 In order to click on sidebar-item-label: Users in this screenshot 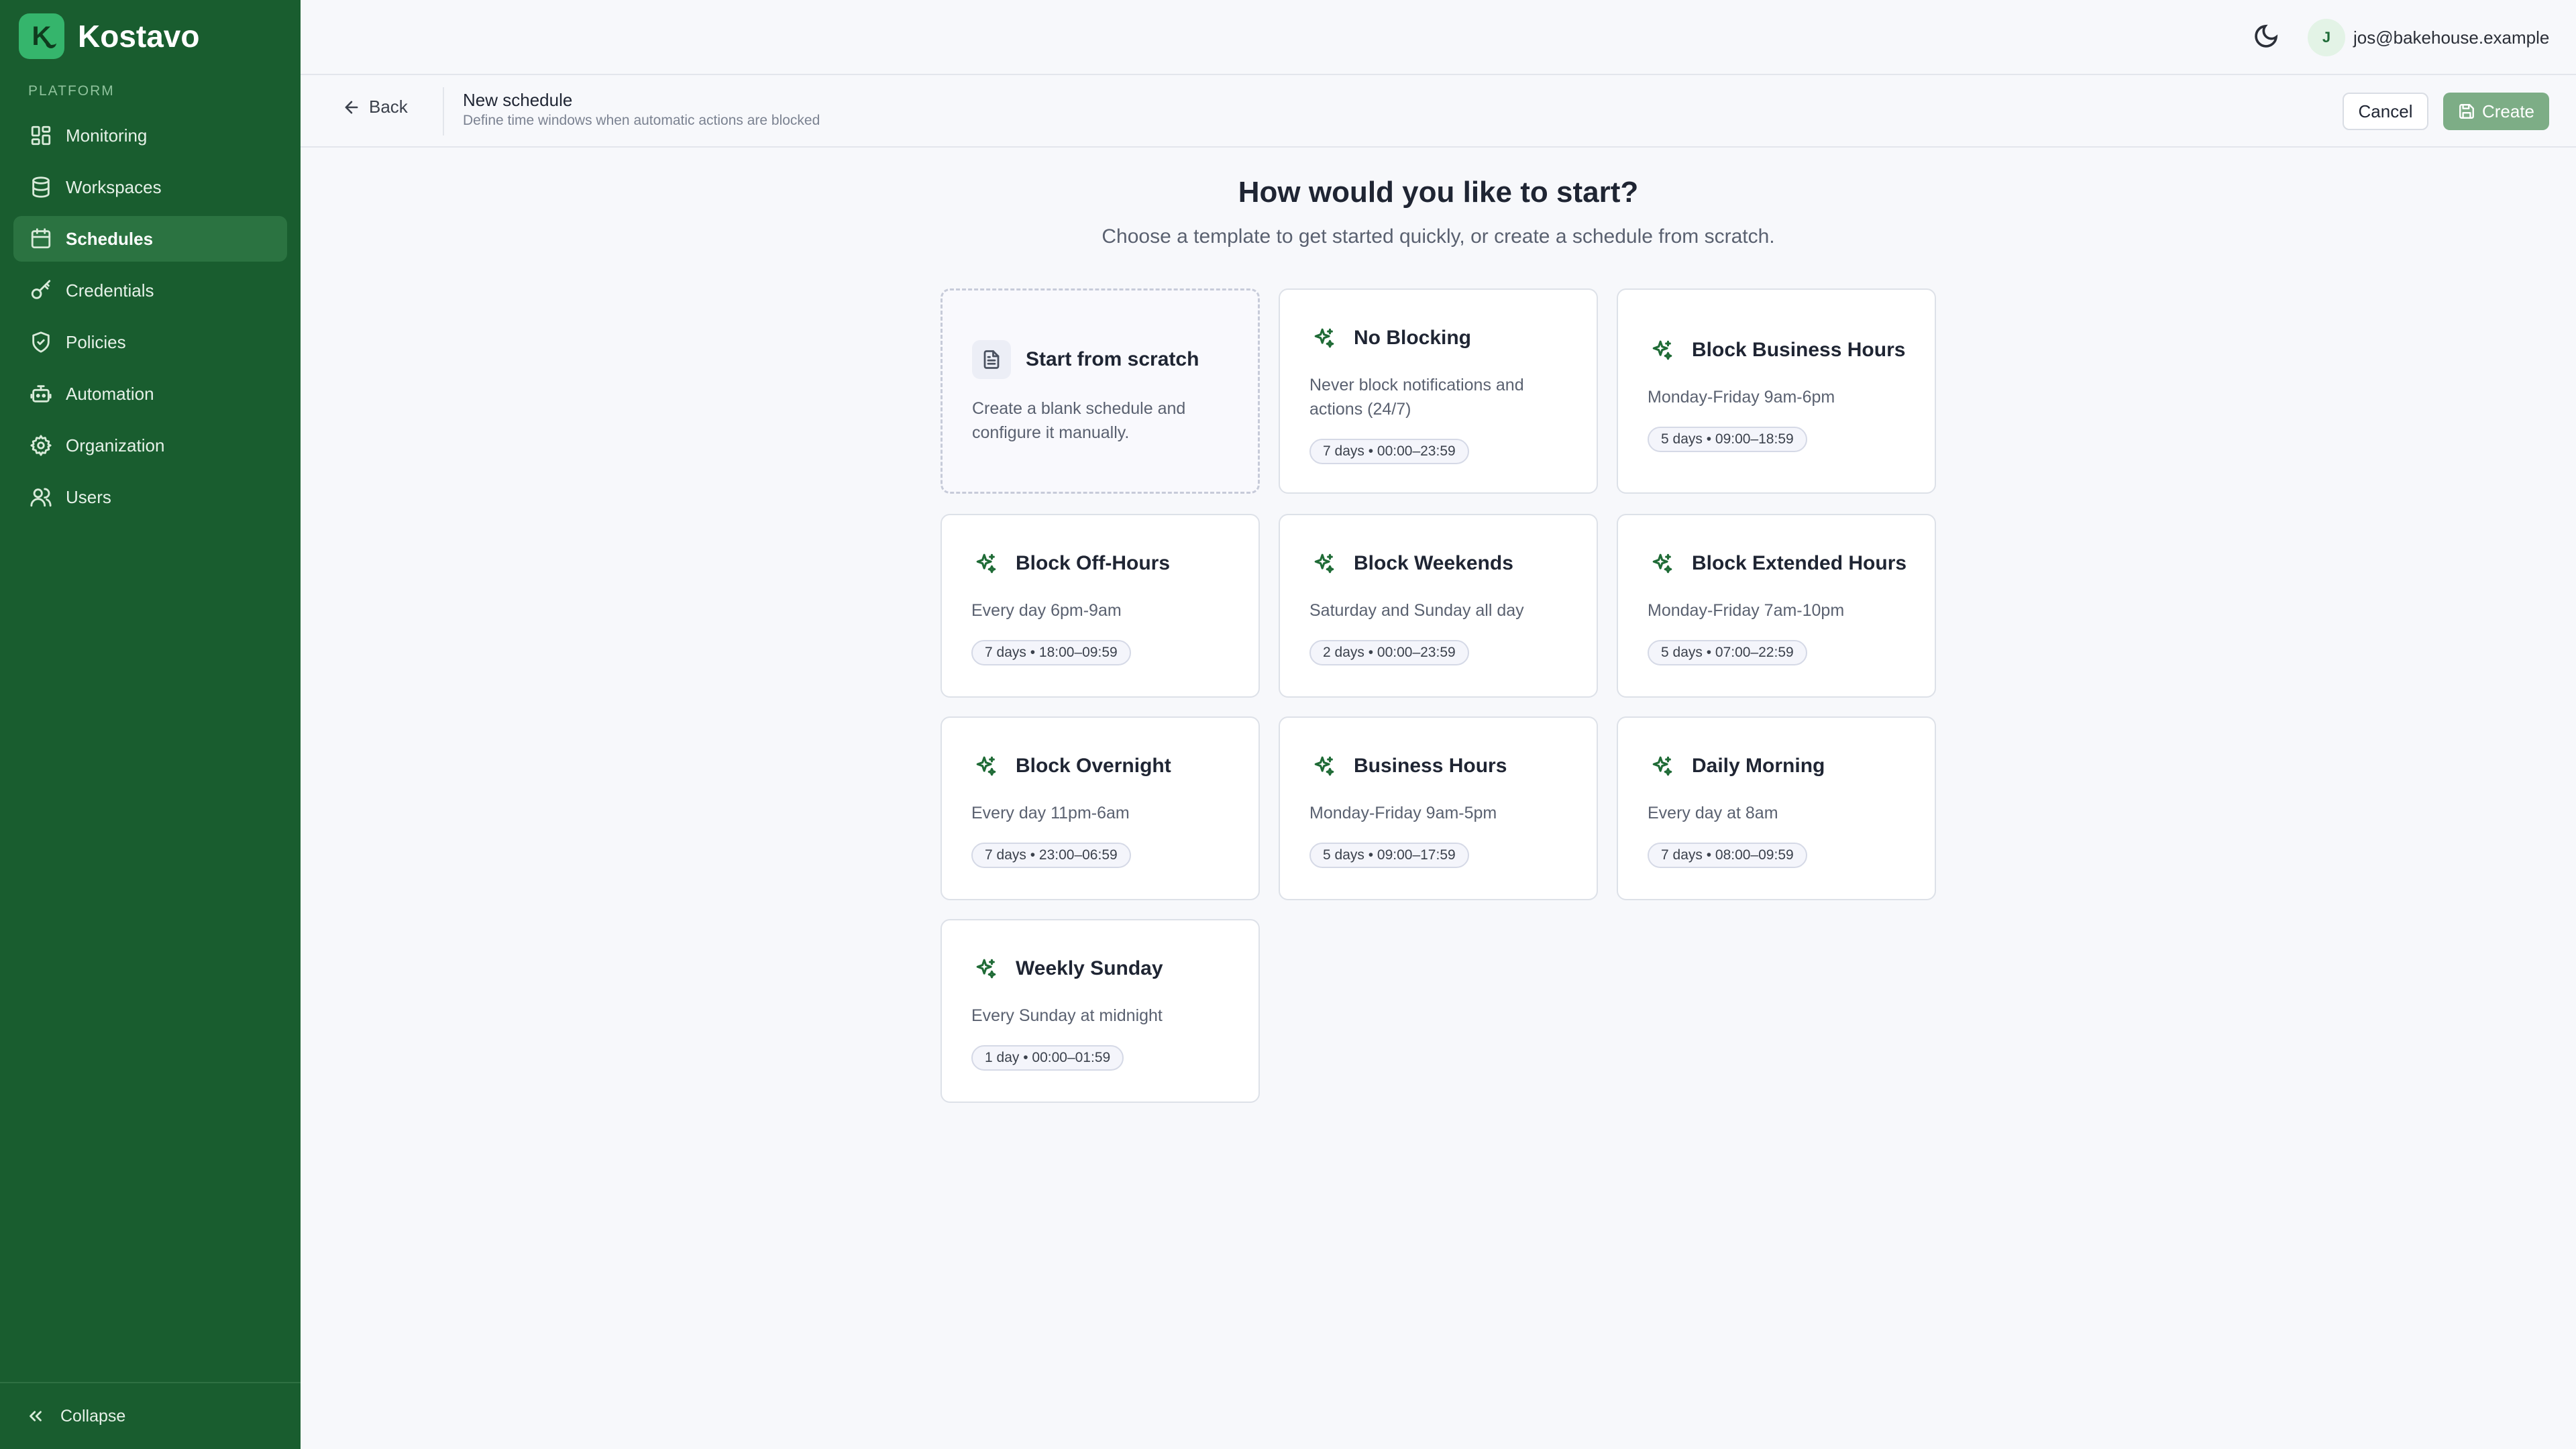, I will do `click(88, 496)`.